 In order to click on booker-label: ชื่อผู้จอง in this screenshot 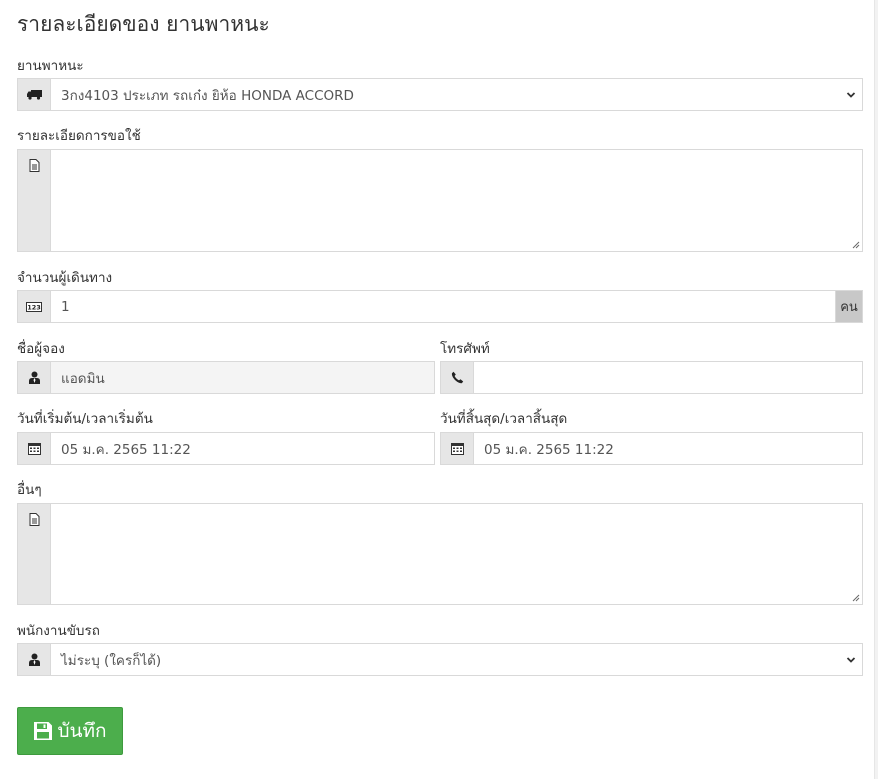, I will do `click(41, 349)`.